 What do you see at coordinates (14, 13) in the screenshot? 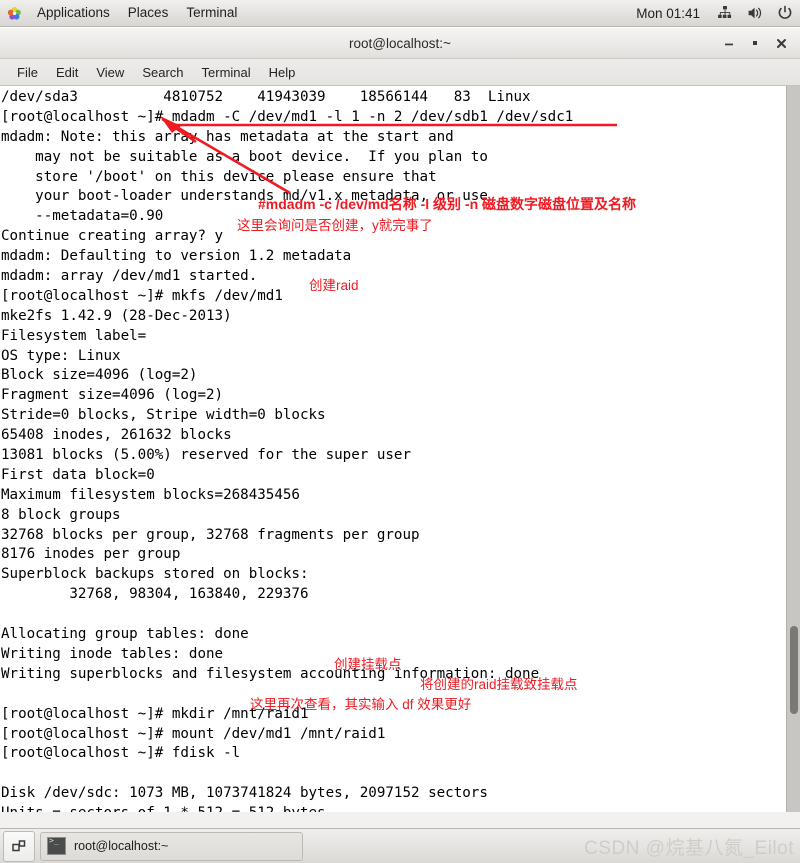
I see `fedora-pinwheel-icon` at bounding box center [14, 13].